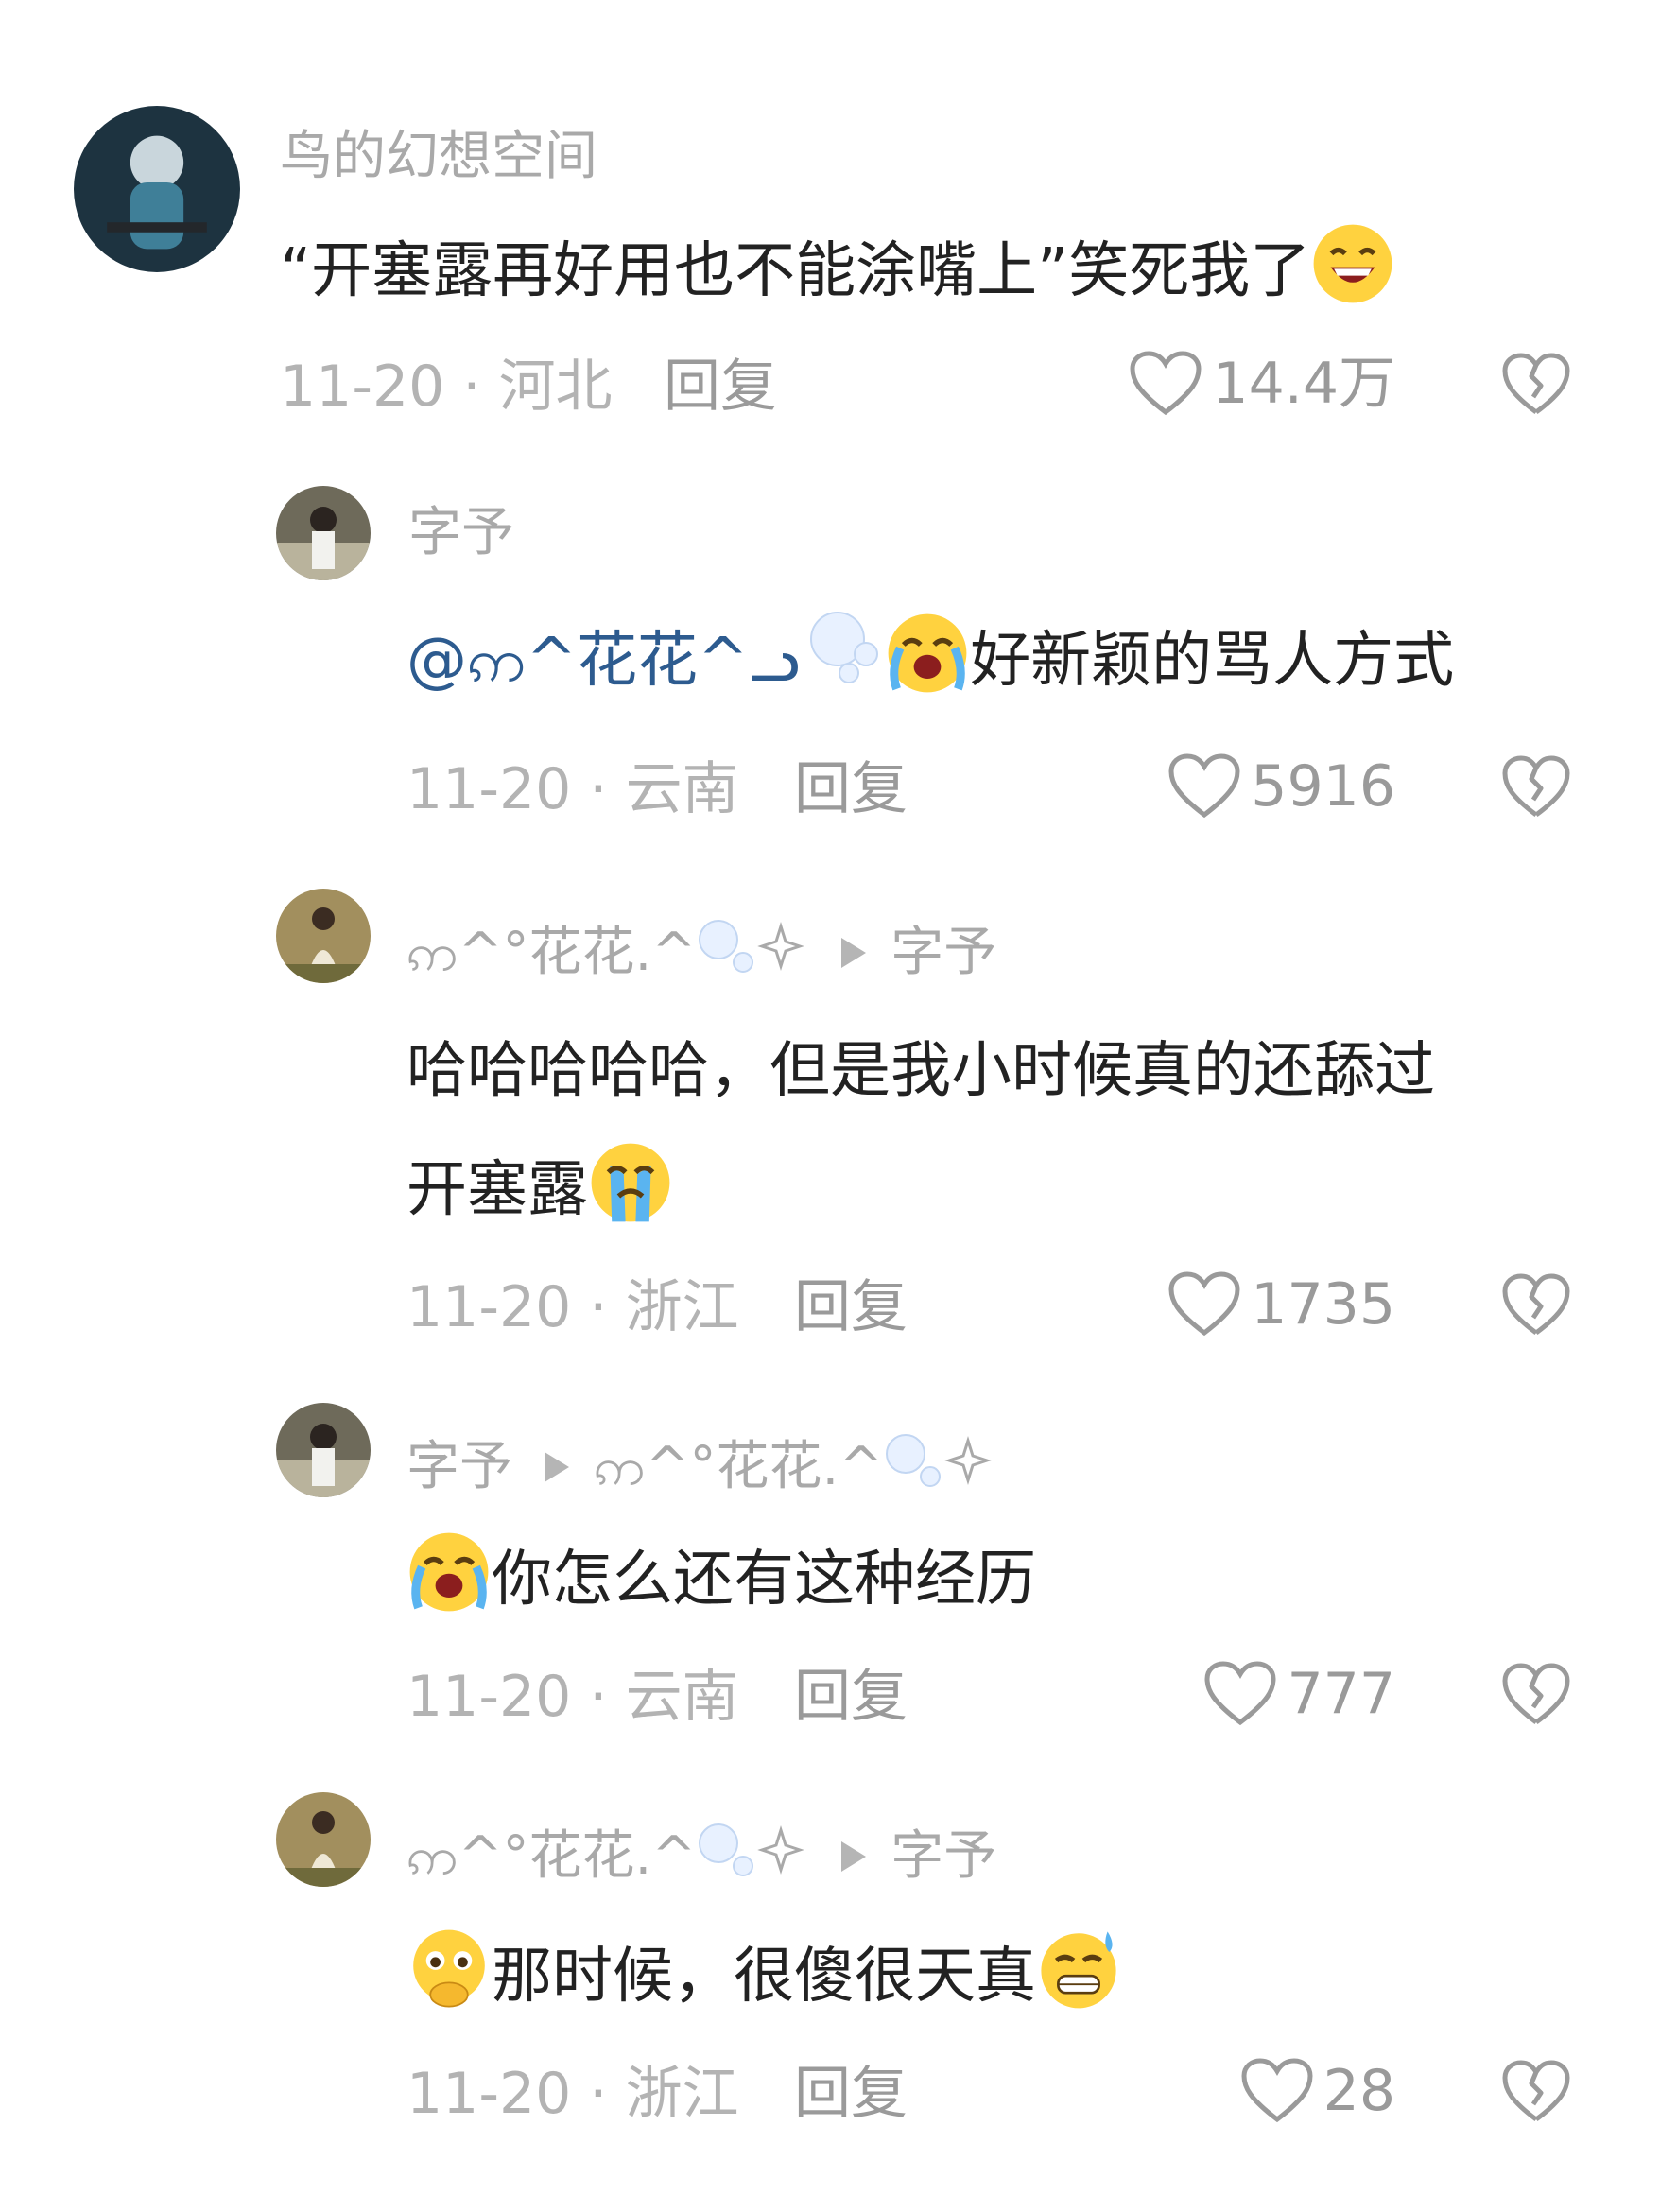 Image resolution: width=1660 pixels, height=2212 pixels. Describe the element at coordinates (631, 1182) in the screenshot. I see `crying-face-icon` at that location.